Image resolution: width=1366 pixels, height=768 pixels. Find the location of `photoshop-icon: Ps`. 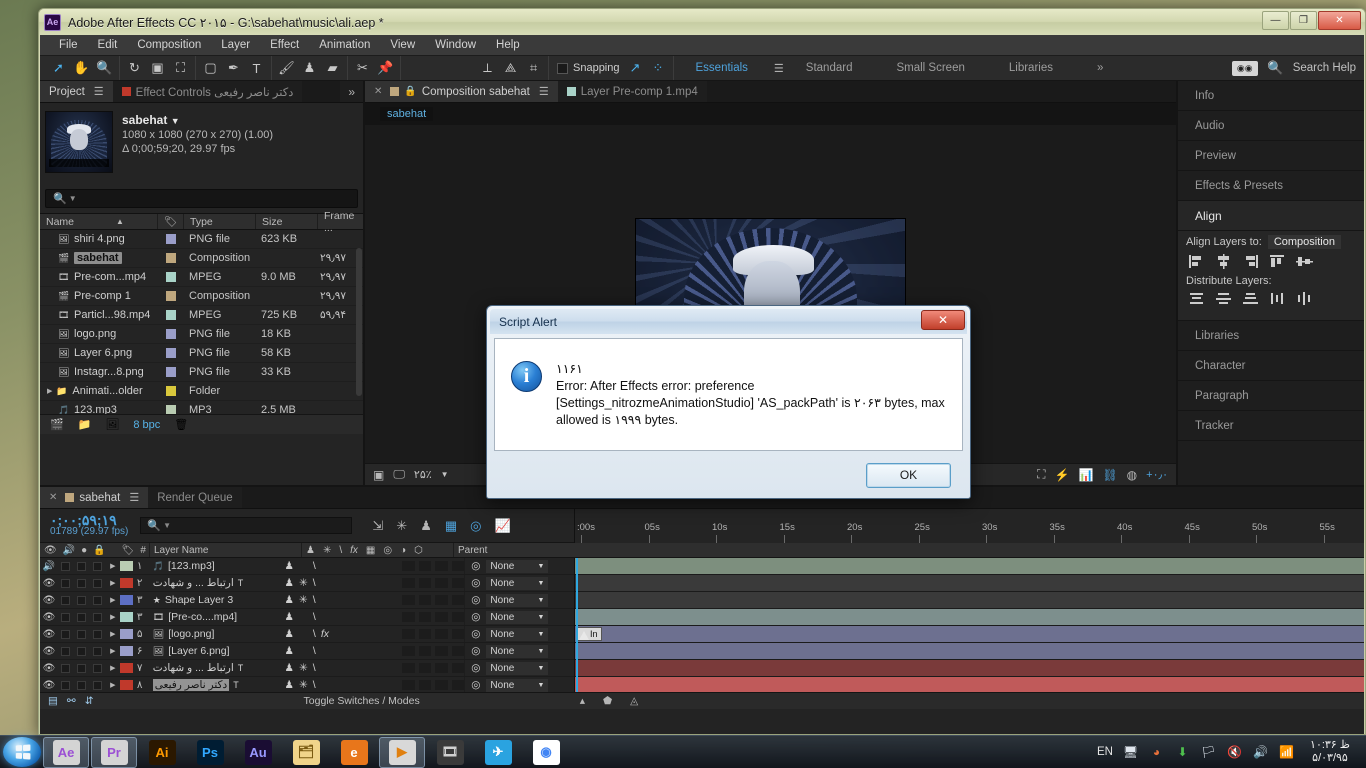

photoshop-icon: Ps is located at coordinates (210, 752).